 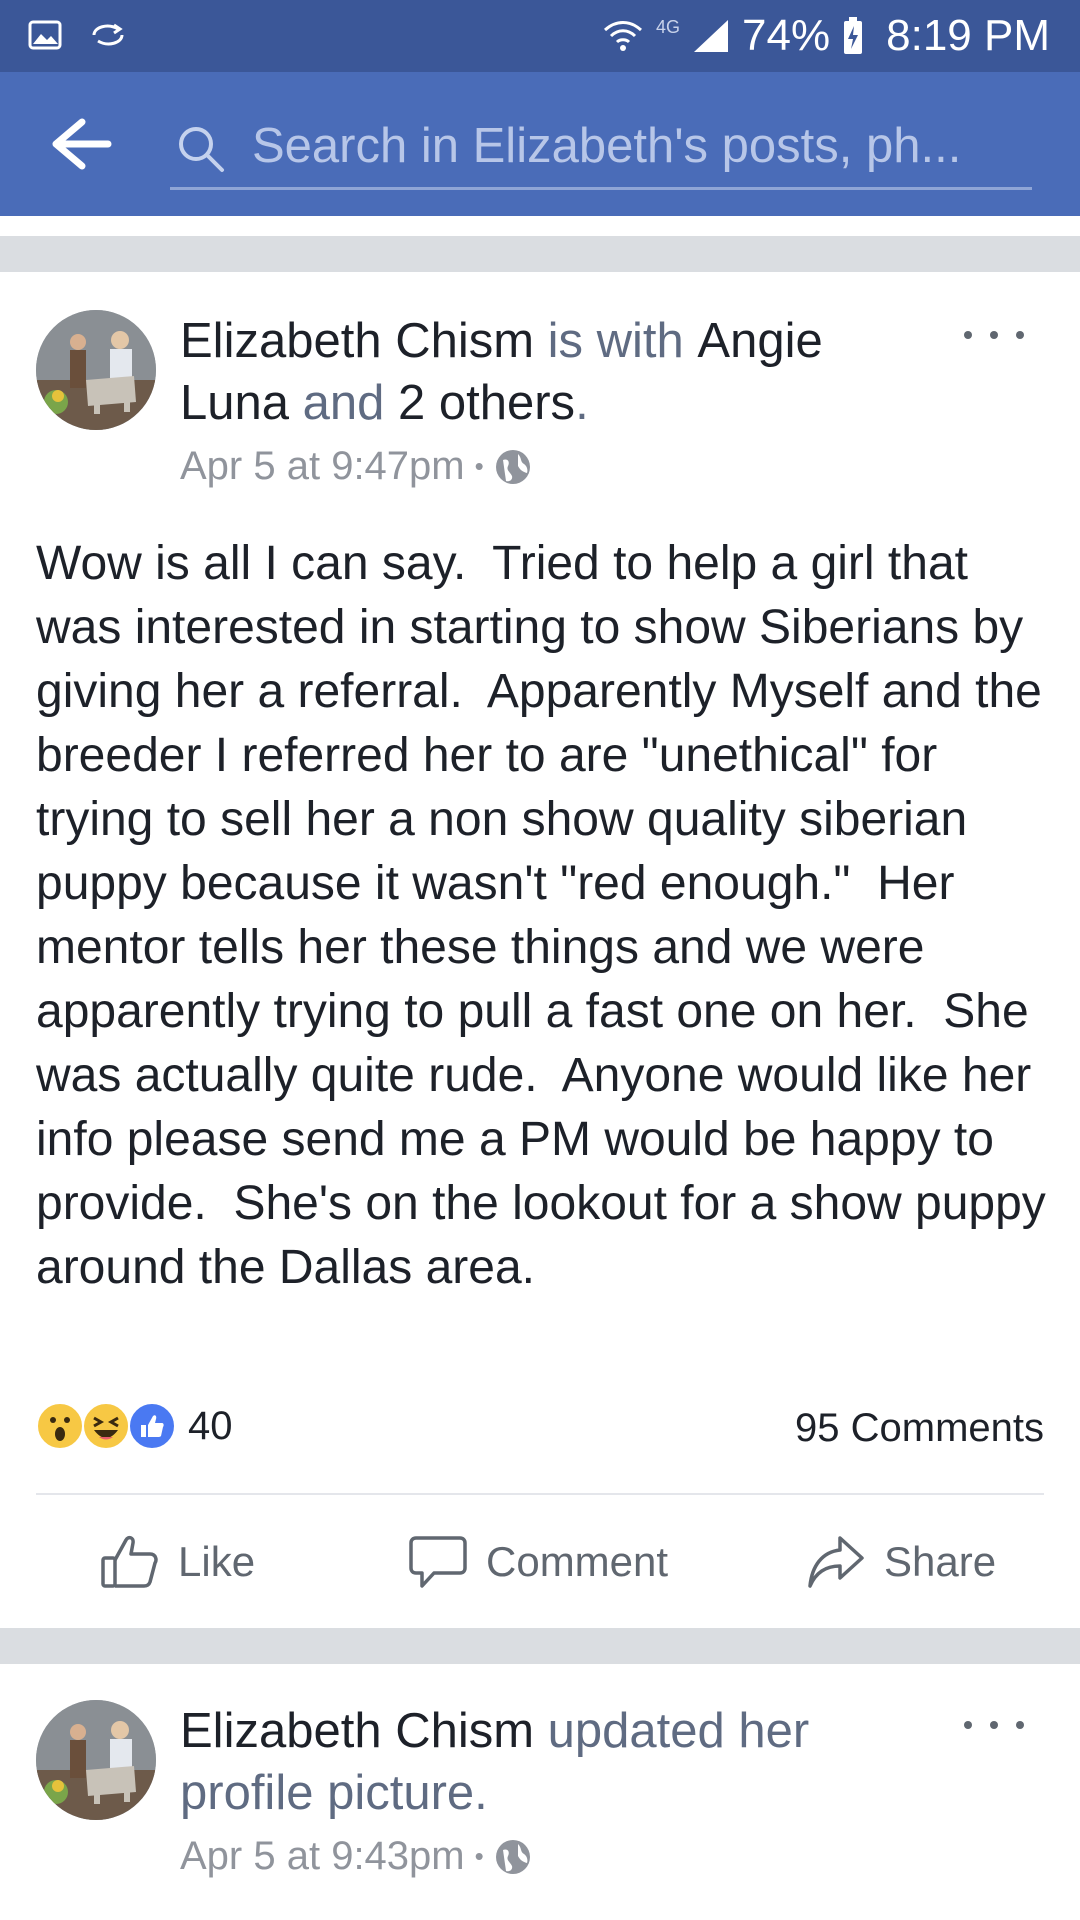 What do you see at coordinates (540, 36) in the screenshot?
I see `status-bar: 4G 74% 8:19 PM` at bounding box center [540, 36].